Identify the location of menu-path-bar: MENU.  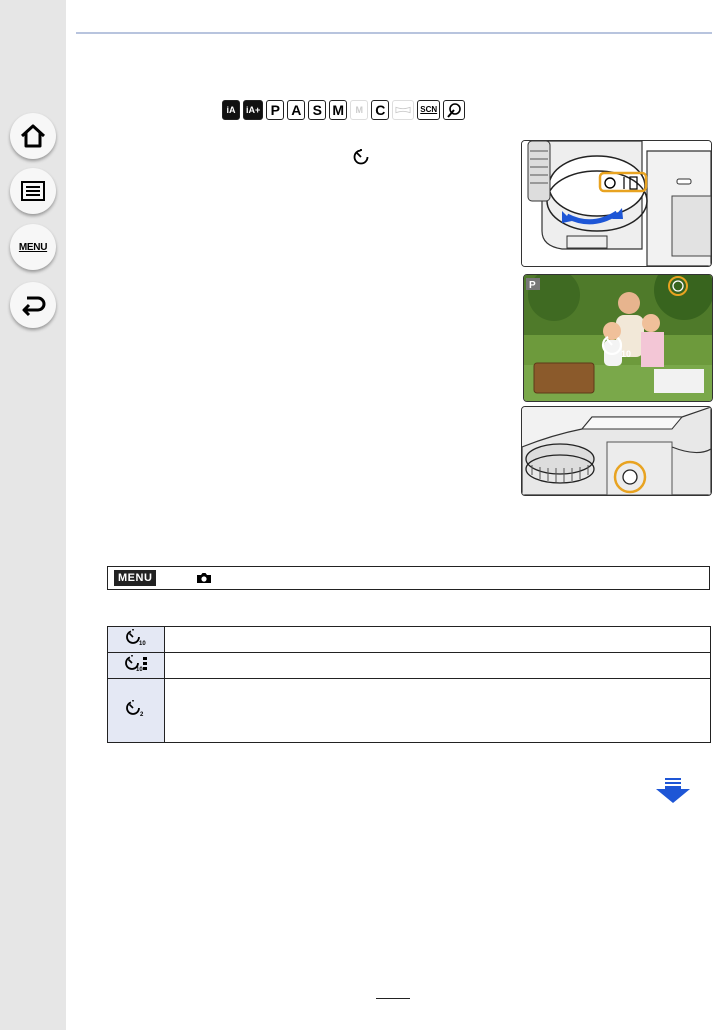
(408, 578).